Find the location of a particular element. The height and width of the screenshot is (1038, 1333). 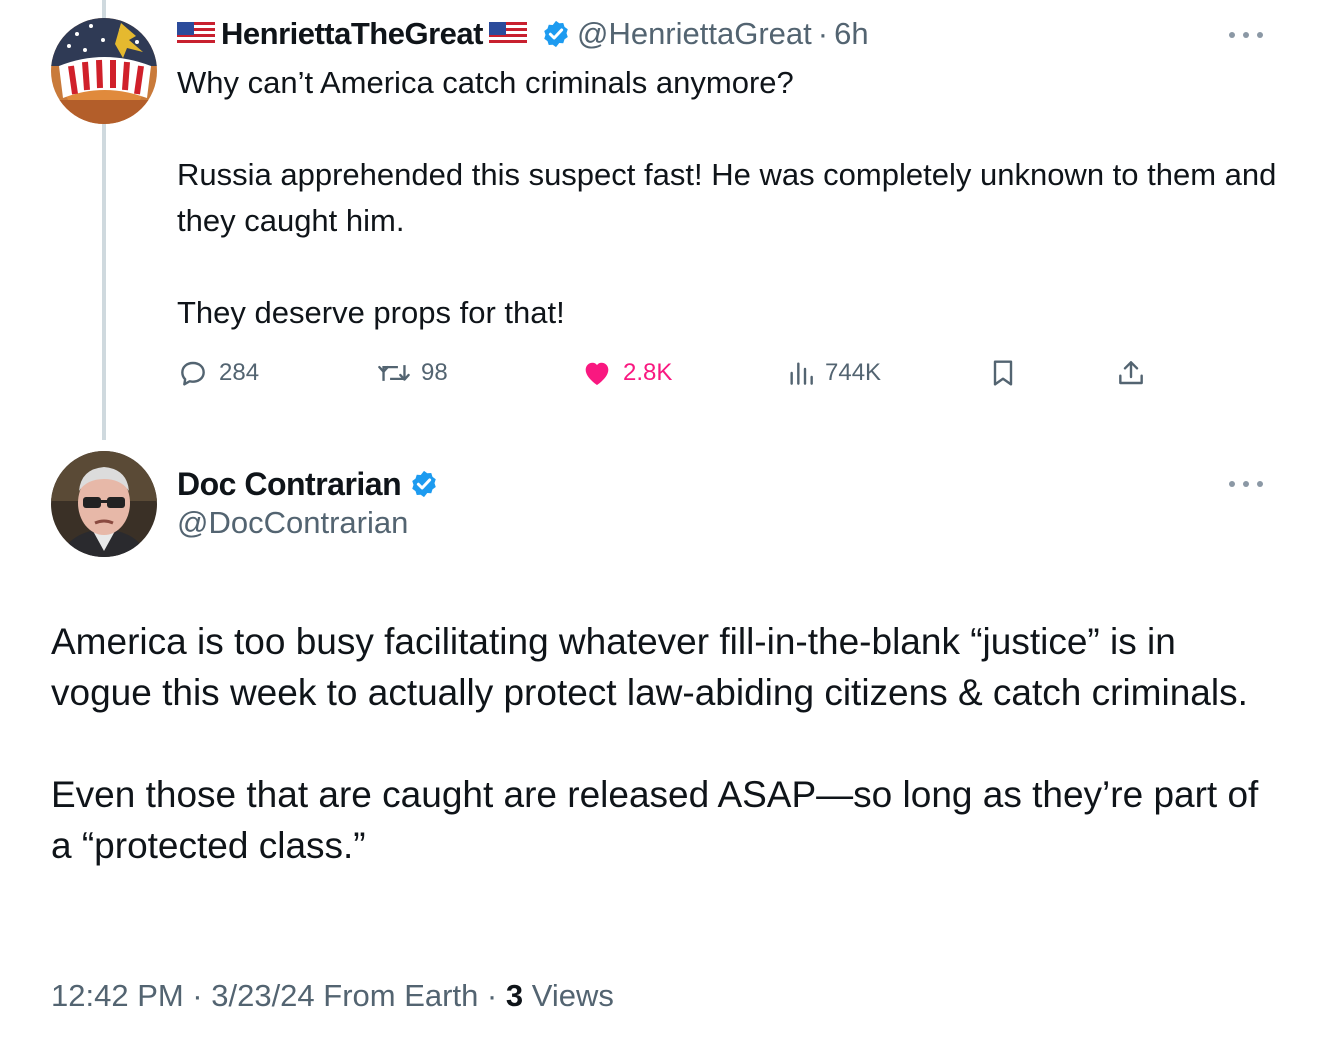

views-icon is located at coordinates (801, 373).